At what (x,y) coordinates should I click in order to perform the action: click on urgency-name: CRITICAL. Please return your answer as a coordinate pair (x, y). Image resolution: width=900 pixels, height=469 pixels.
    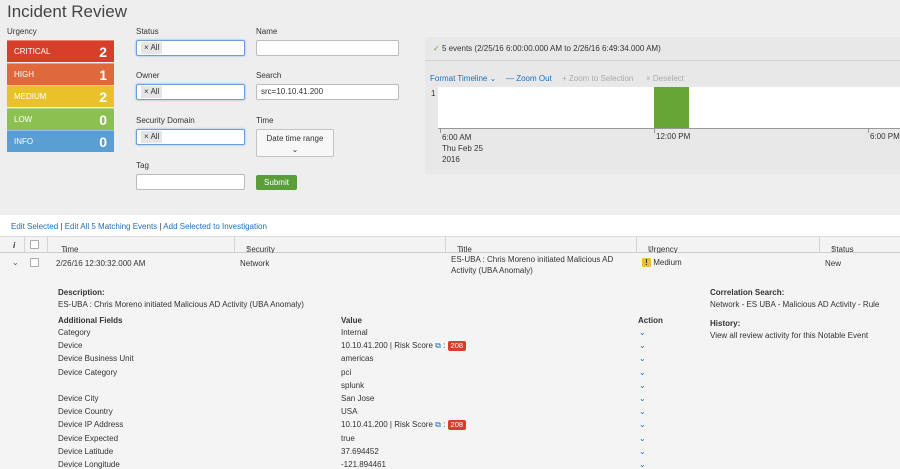
    Looking at the image, I should click on (32, 51).